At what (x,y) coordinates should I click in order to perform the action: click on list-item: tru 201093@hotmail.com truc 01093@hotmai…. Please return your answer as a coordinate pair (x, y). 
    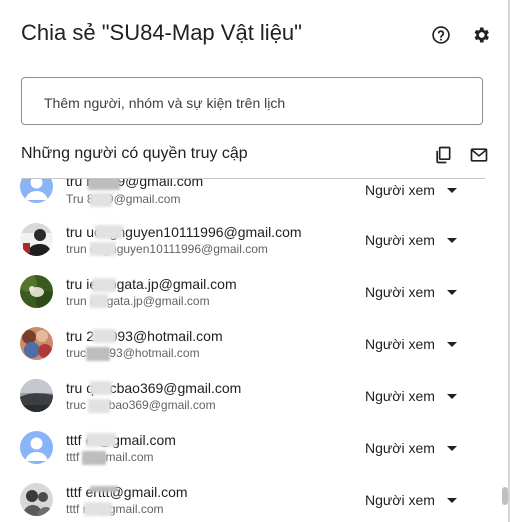
    Looking at the image, I should click on (249, 344).